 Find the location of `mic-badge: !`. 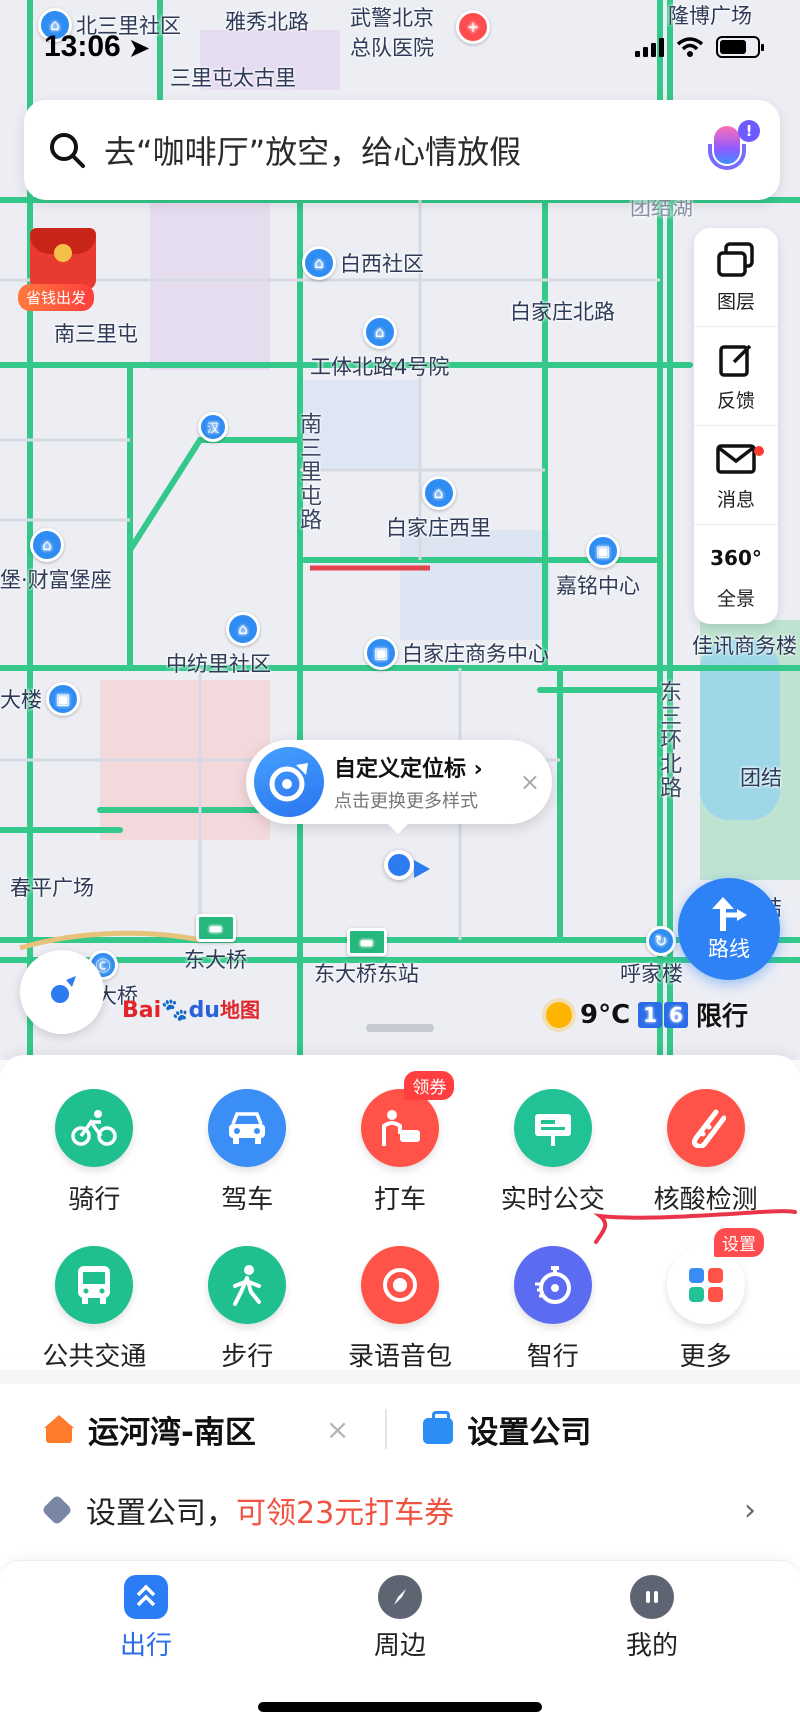

mic-badge: ! is located at coordinates (749, 131).